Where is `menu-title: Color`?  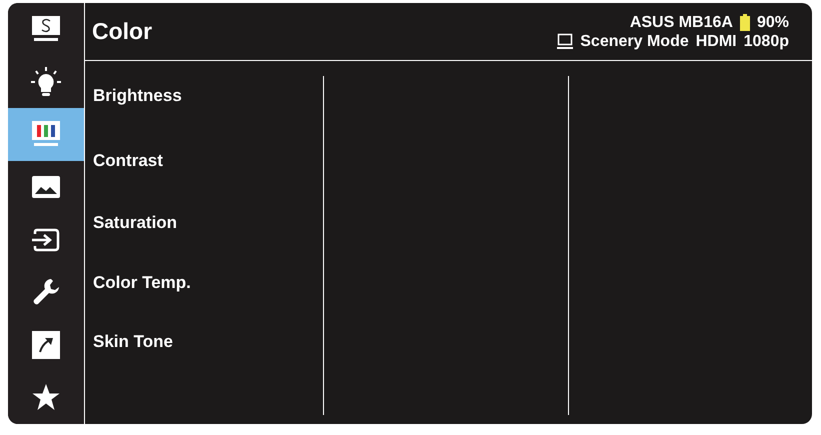
menu-title: Color is located at coordinates (122, 31).